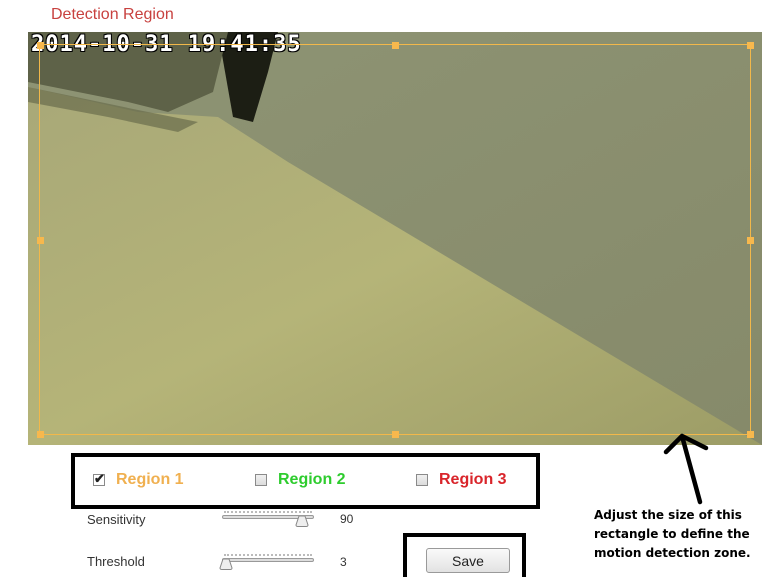 This screenshot has width=781, height=577. I want to click on region-2-checkbox, so click(261, 480).